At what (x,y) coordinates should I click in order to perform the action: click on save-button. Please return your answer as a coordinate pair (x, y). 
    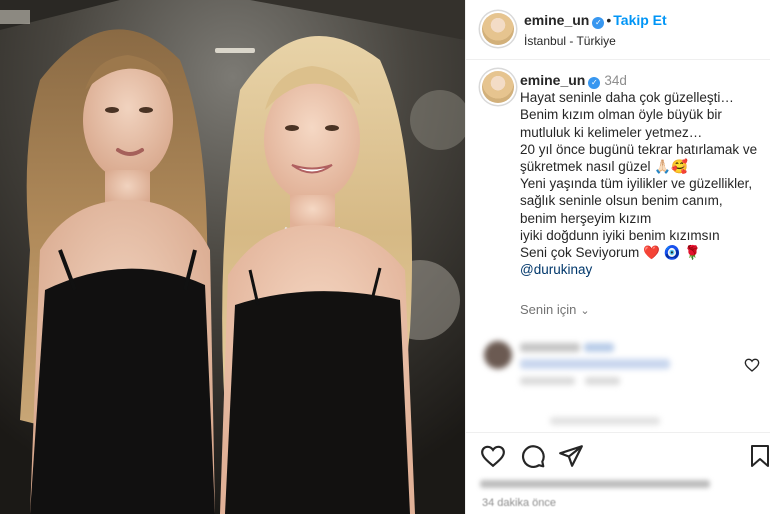
    Looking at the image, I should click on (759, 458).